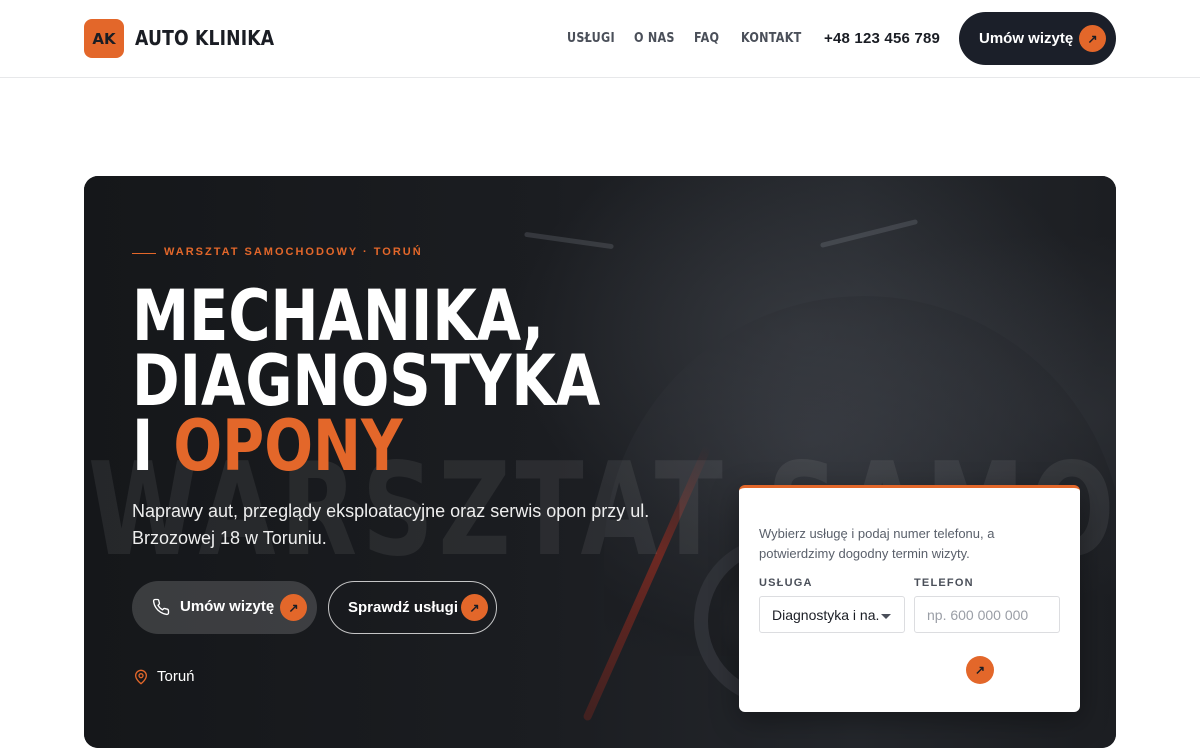  Describe the element at coordinates (176, 676) in the screenshot. I see `location-text: Toruń` at that location.